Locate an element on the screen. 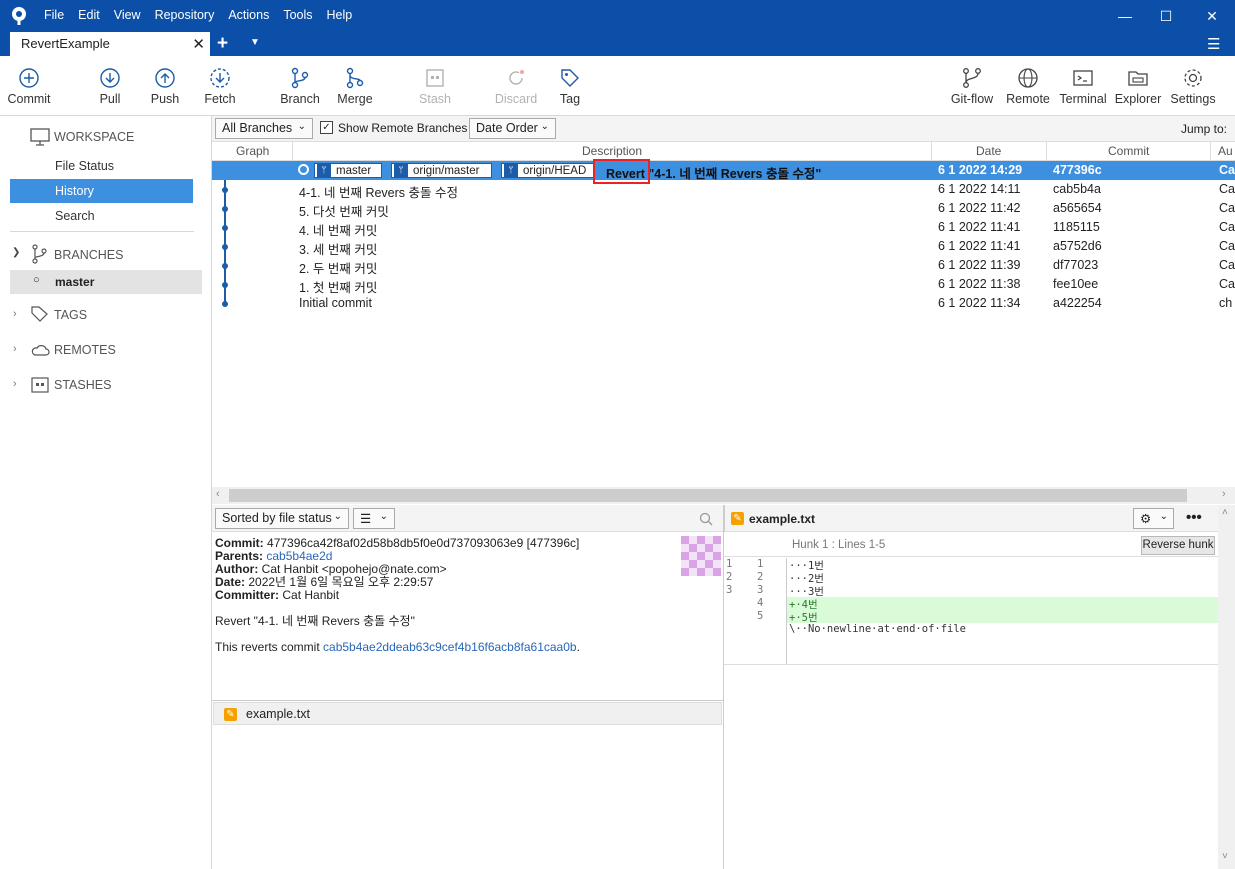  avatar is located at coordinates (701, 556).